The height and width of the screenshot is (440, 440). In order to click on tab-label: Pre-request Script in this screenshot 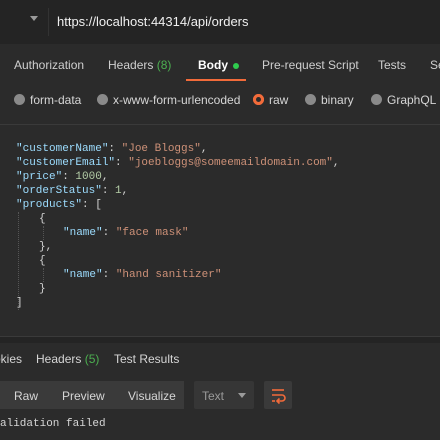, I will do `click(310, 65)`.